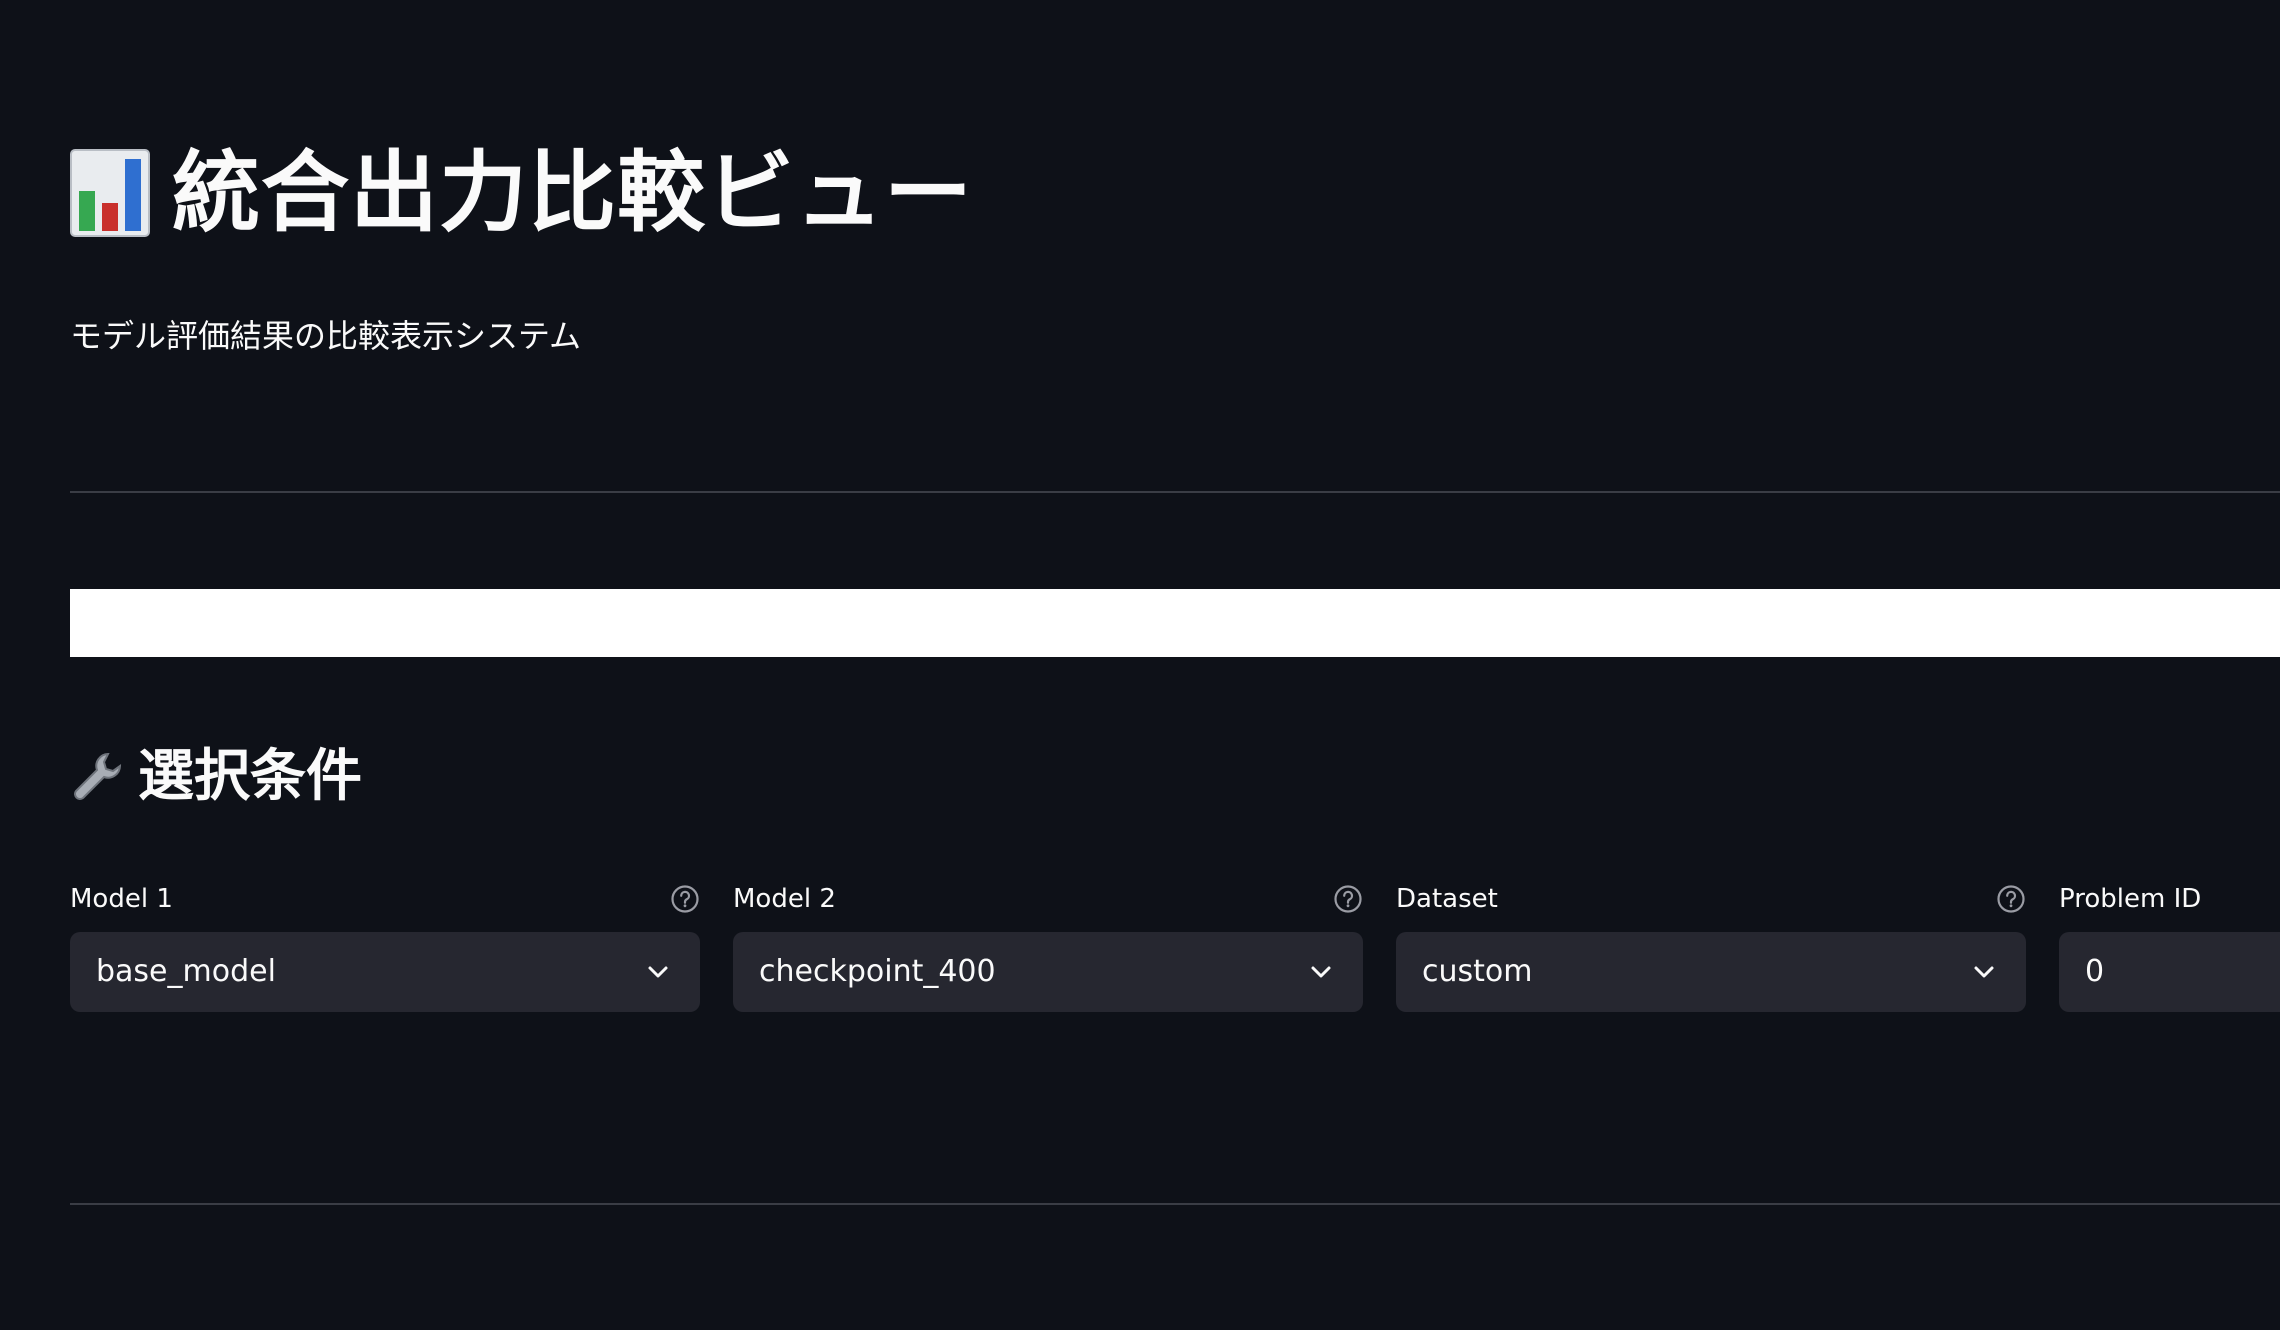 Image resolution: width=2280 pixels, height=1330 pixels. I want to click on problem-id-label: Problem ID, so click(2130, 899).